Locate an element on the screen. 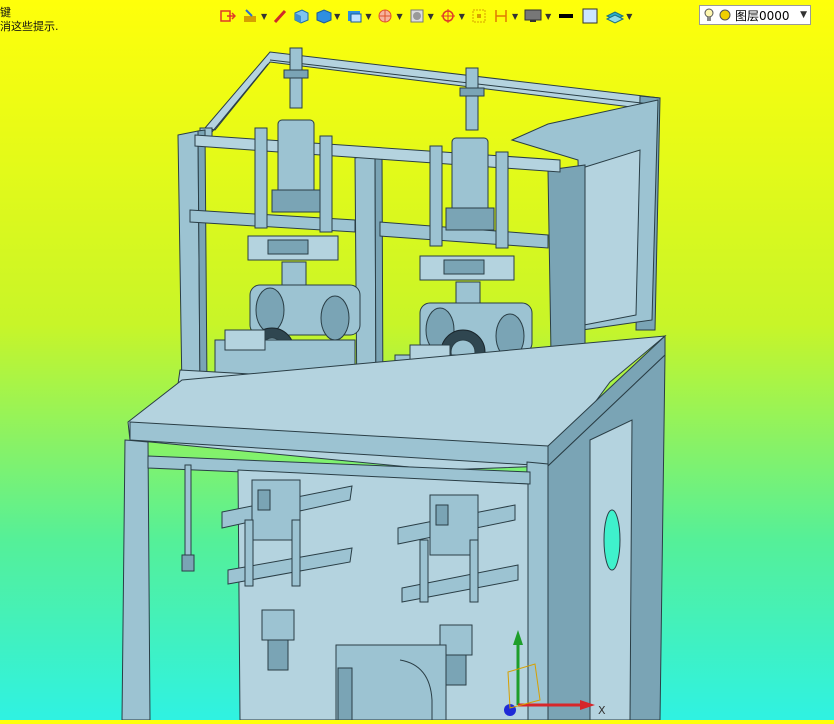 This screenshot has width=834, height=724. line-color-icon is located at coordinates (566, 16).